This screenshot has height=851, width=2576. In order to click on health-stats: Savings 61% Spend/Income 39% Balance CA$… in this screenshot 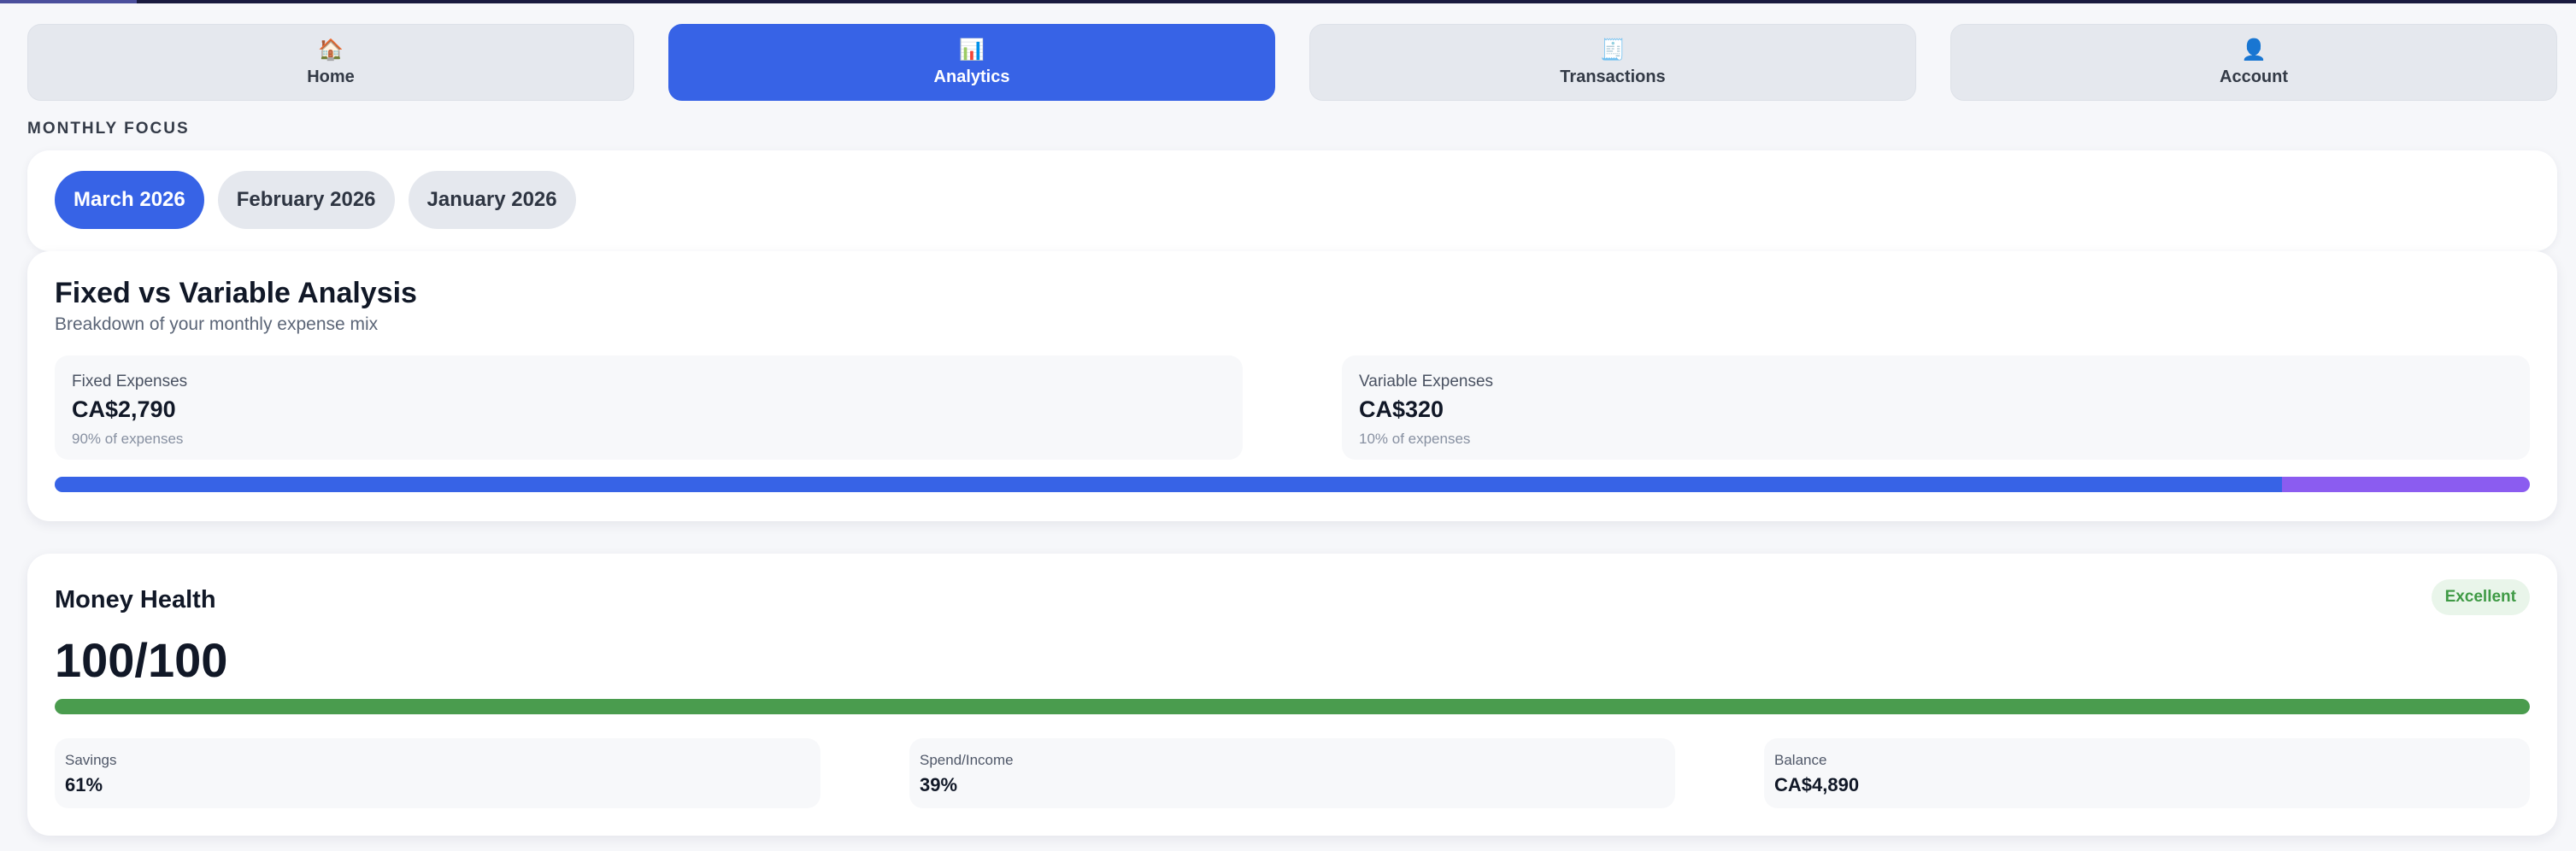, I will do `click(1292, 773)`.